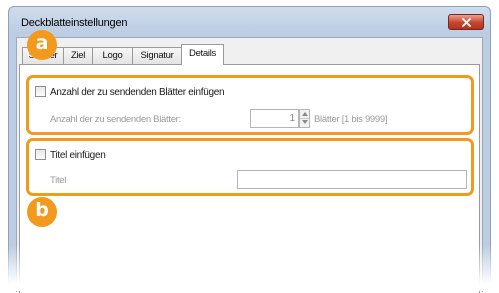 This screenshot has height=293, width=499. What do you see at coordinates (42, 212) in the screenshot?
I see `annotation-badge-b: b` at bounding box center [42, 212].